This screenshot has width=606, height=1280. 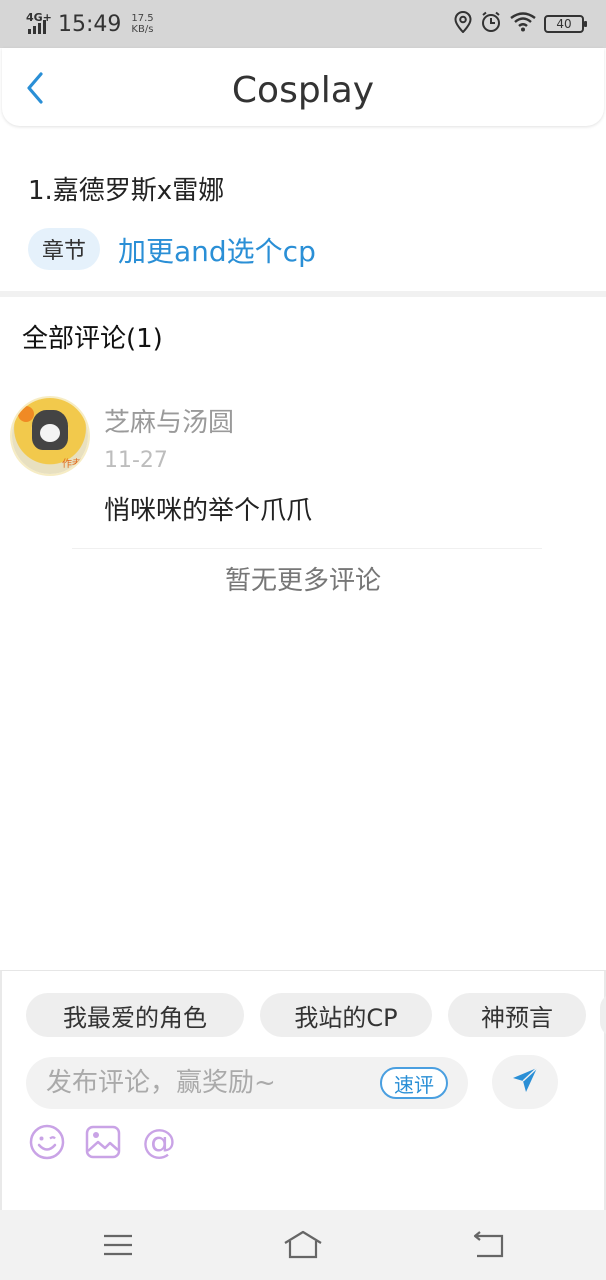 What do you see at coordinates (303, 90) in the screenshot?
I see `page-title: Cosplay` at bounding box center [303, 90].